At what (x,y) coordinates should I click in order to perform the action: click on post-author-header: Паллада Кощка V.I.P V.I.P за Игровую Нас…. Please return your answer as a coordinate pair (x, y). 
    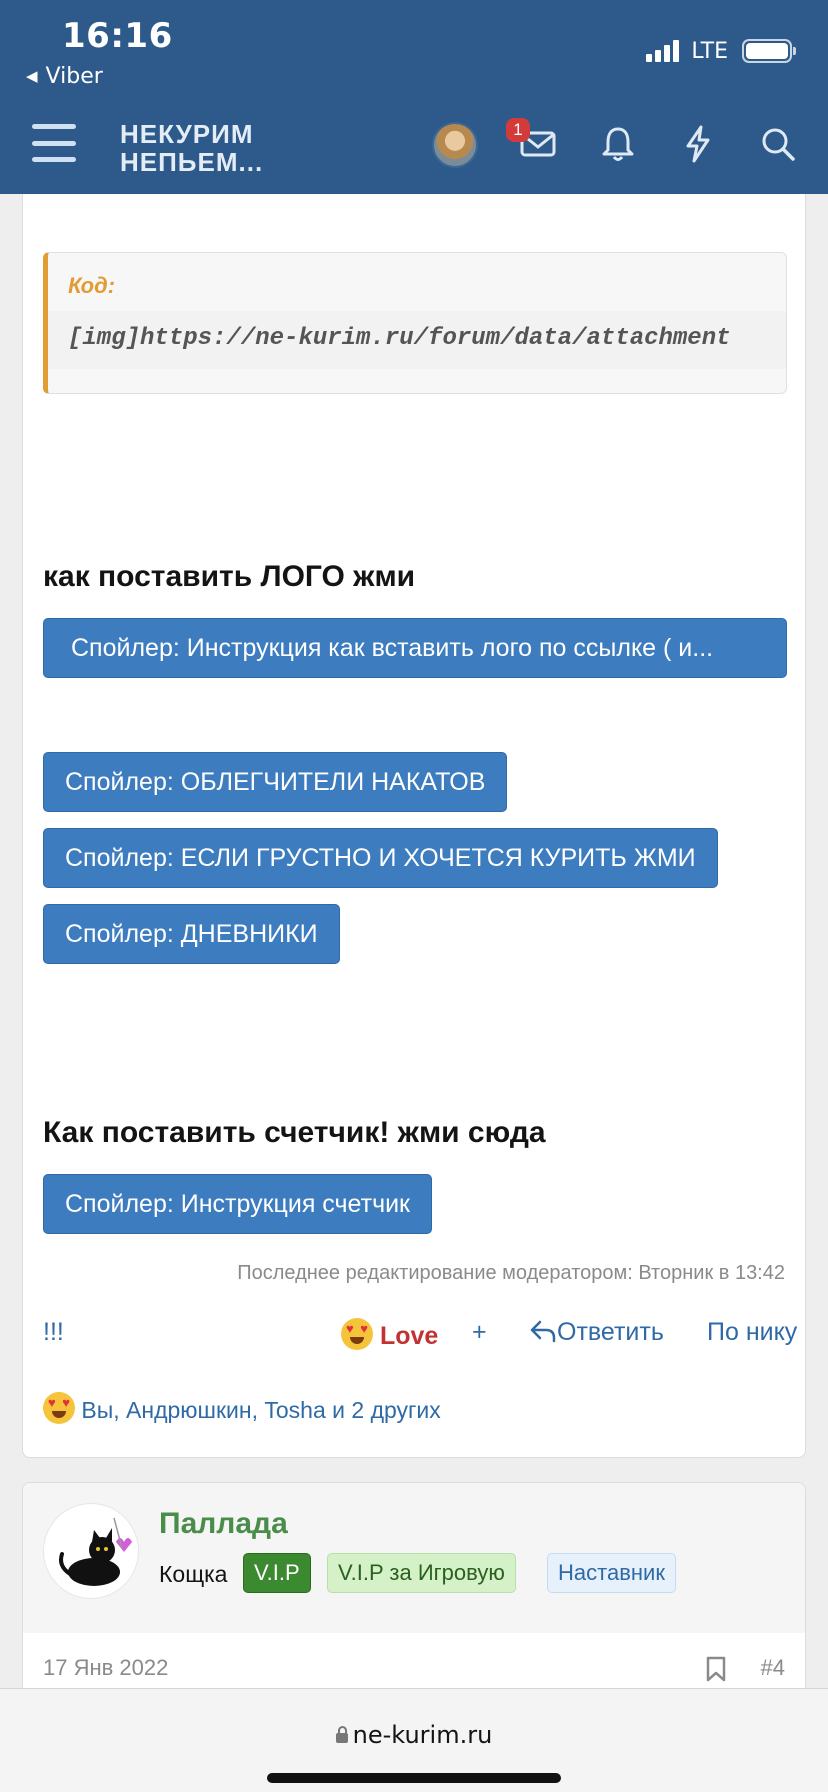
    Looking at the image, I should click on (414, 1558).